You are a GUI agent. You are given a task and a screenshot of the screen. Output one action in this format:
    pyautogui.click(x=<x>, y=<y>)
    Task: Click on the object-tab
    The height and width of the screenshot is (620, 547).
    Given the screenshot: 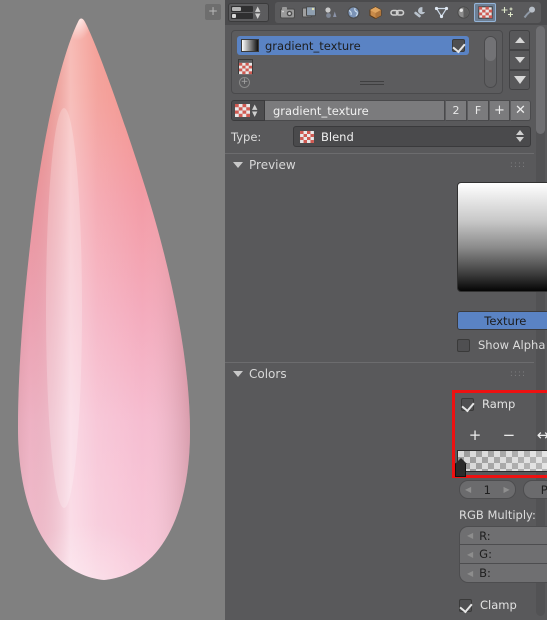 What is the action you would take?
    pyautogui.click(x=375, y=12)
    